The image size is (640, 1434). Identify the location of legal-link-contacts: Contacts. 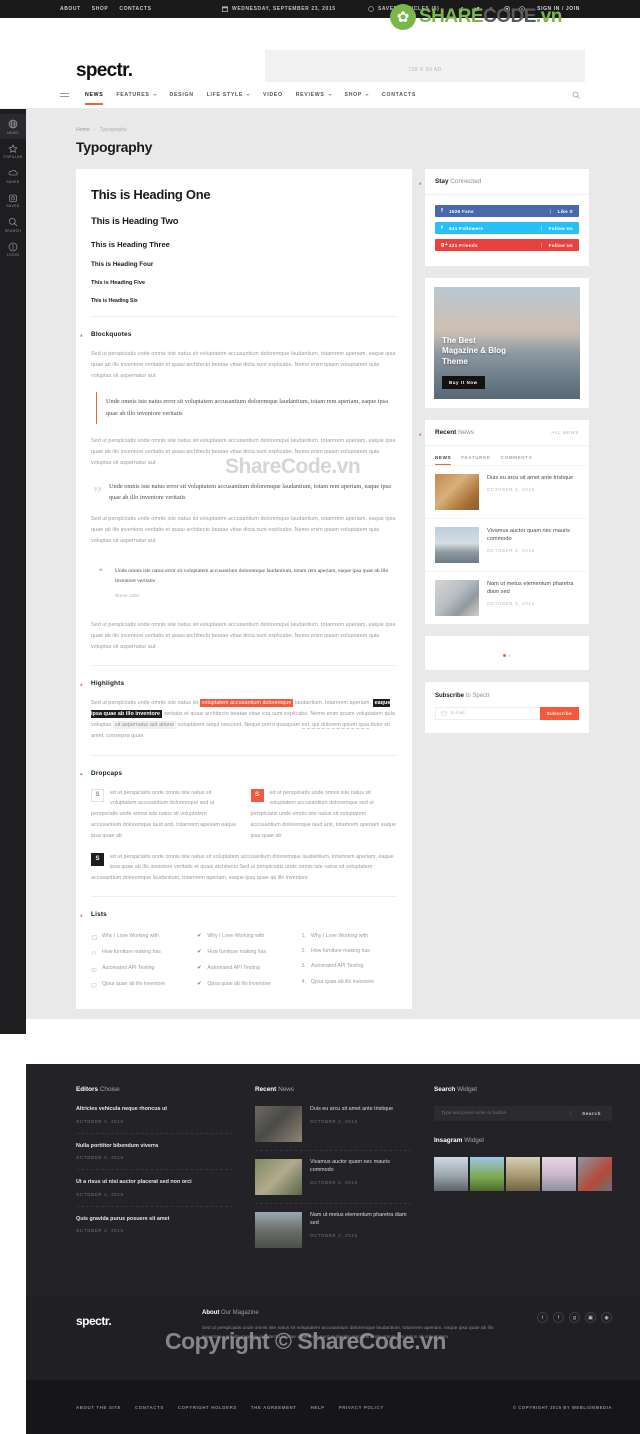
(149, 1407).